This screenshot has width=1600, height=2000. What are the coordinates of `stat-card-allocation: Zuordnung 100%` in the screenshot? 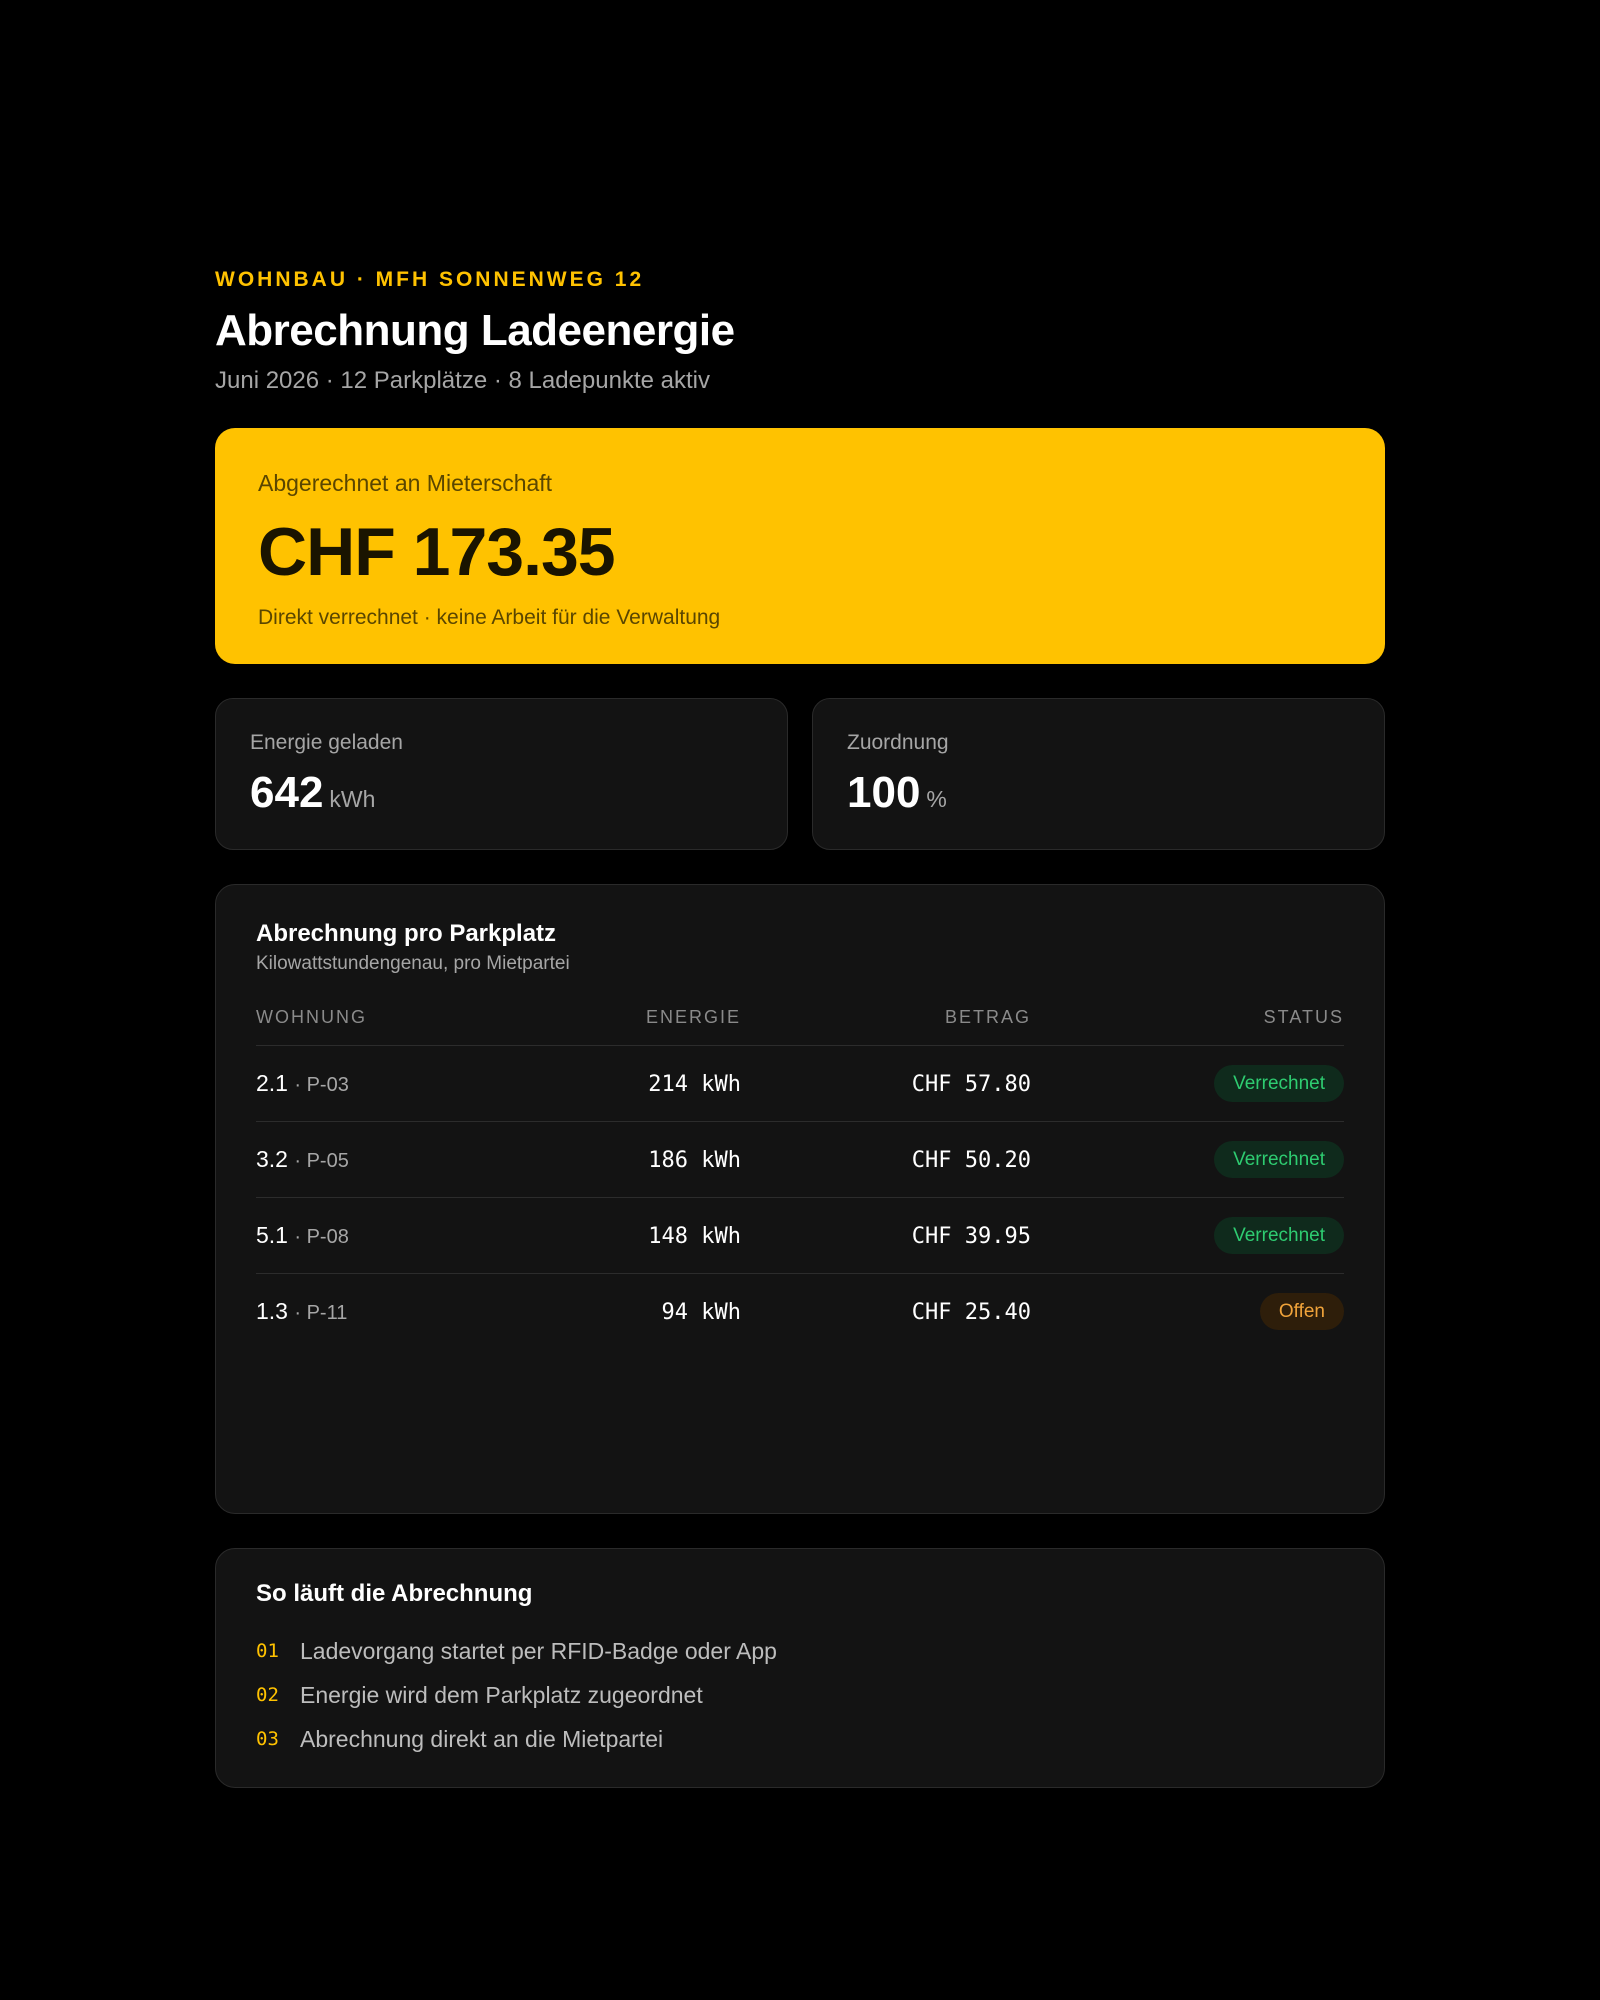 It's located at (1098, 774).